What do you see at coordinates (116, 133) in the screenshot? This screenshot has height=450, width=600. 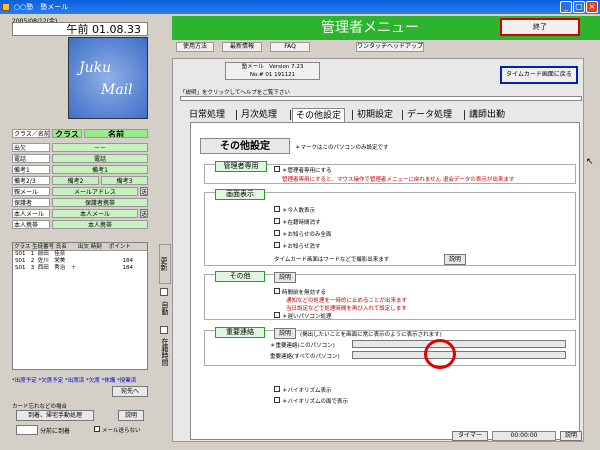 I see `name-value: 名前` at bounding box center [116, 133].